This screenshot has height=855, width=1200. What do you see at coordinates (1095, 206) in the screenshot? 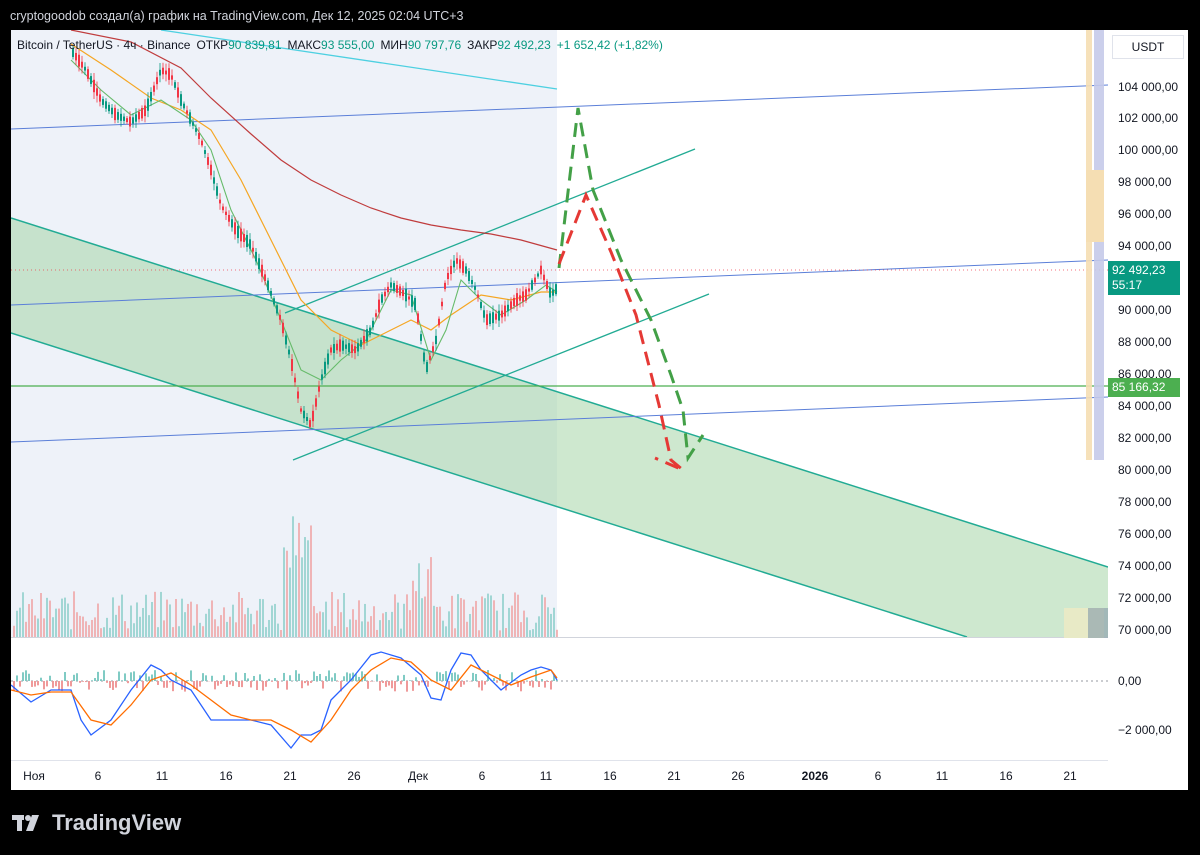
I see `volume-profile-node` at bounding box center [1095, 206].